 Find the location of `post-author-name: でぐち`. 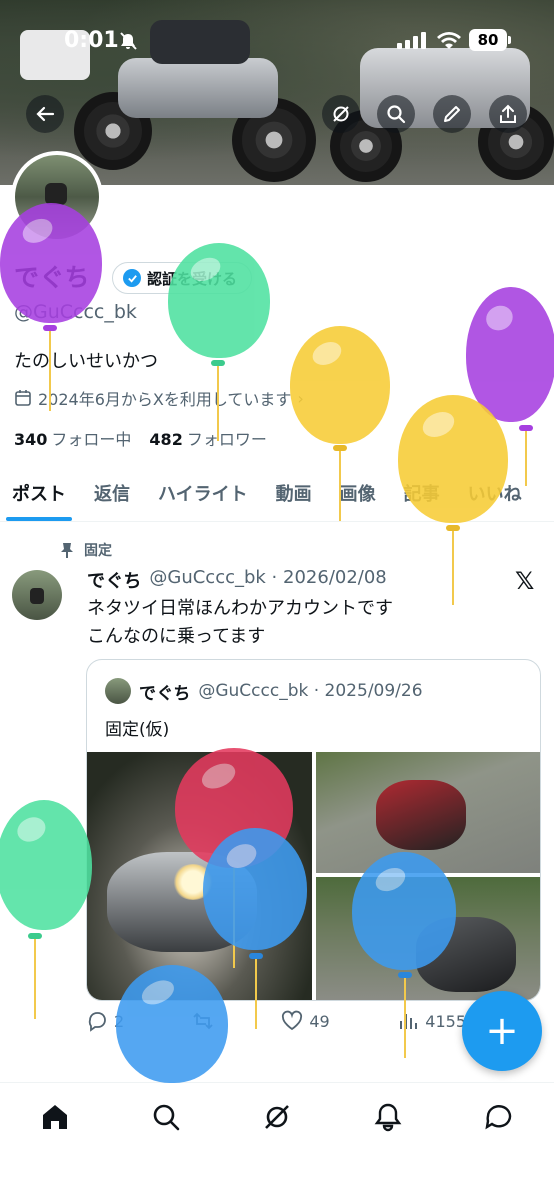

post-author-name: でぐち is located at coordinates (114, 580).